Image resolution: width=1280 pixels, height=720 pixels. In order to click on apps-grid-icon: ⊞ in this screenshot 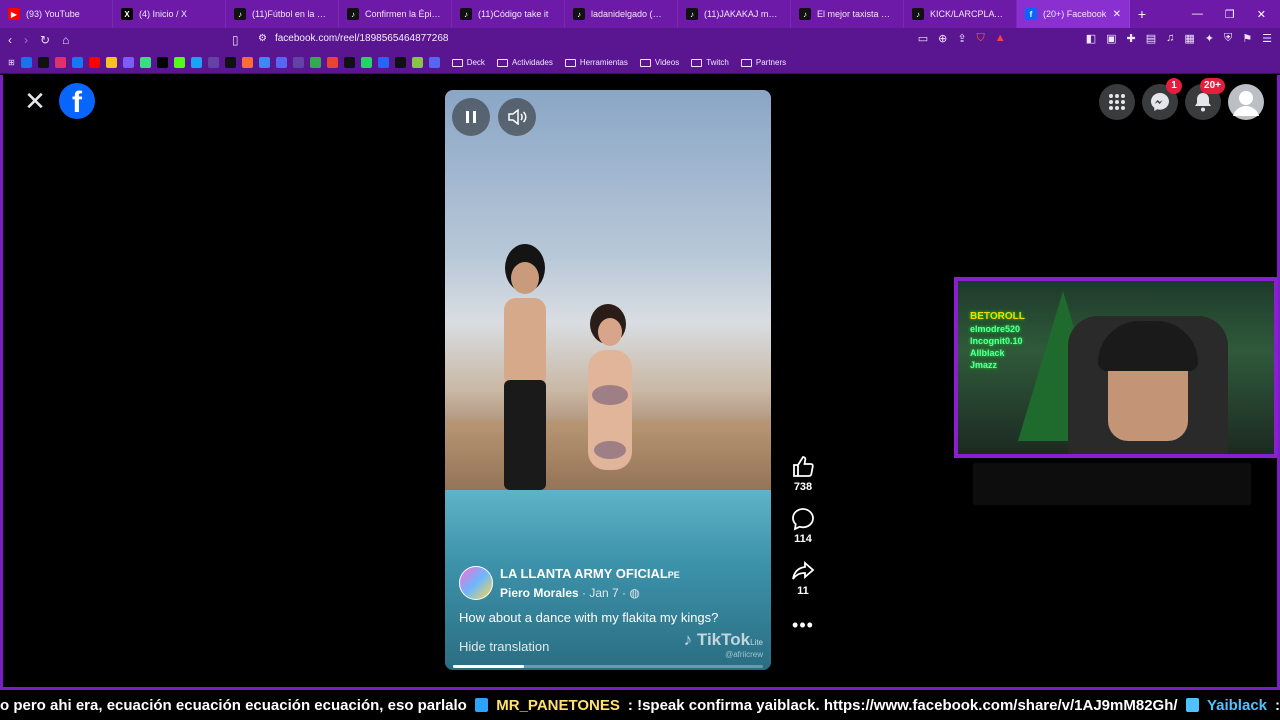, I will do `click(11, 62)`.